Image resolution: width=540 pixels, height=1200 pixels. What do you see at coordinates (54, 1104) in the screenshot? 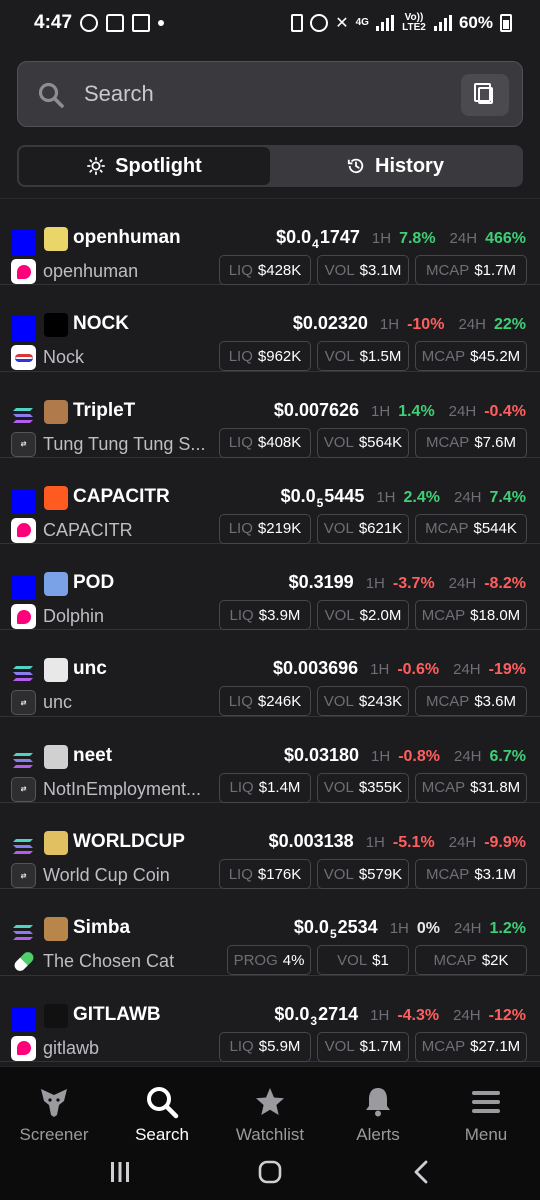
I see `nav-screener: Screener` at bounding box center [54, 1104].